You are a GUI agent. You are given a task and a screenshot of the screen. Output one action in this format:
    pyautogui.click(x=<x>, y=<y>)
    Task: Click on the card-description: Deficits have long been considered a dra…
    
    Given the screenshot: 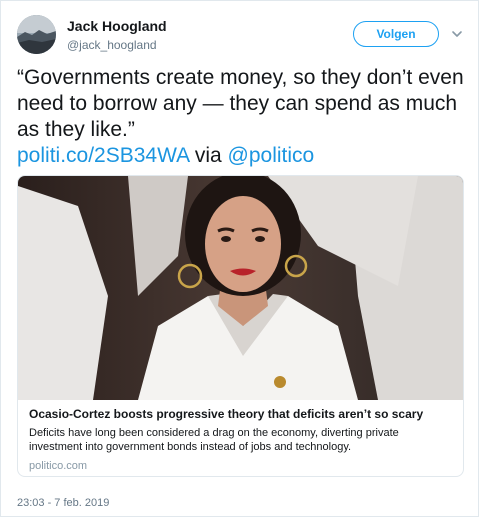 What is the action you would take?
    pyautogui.click(x=214, y=440)
    